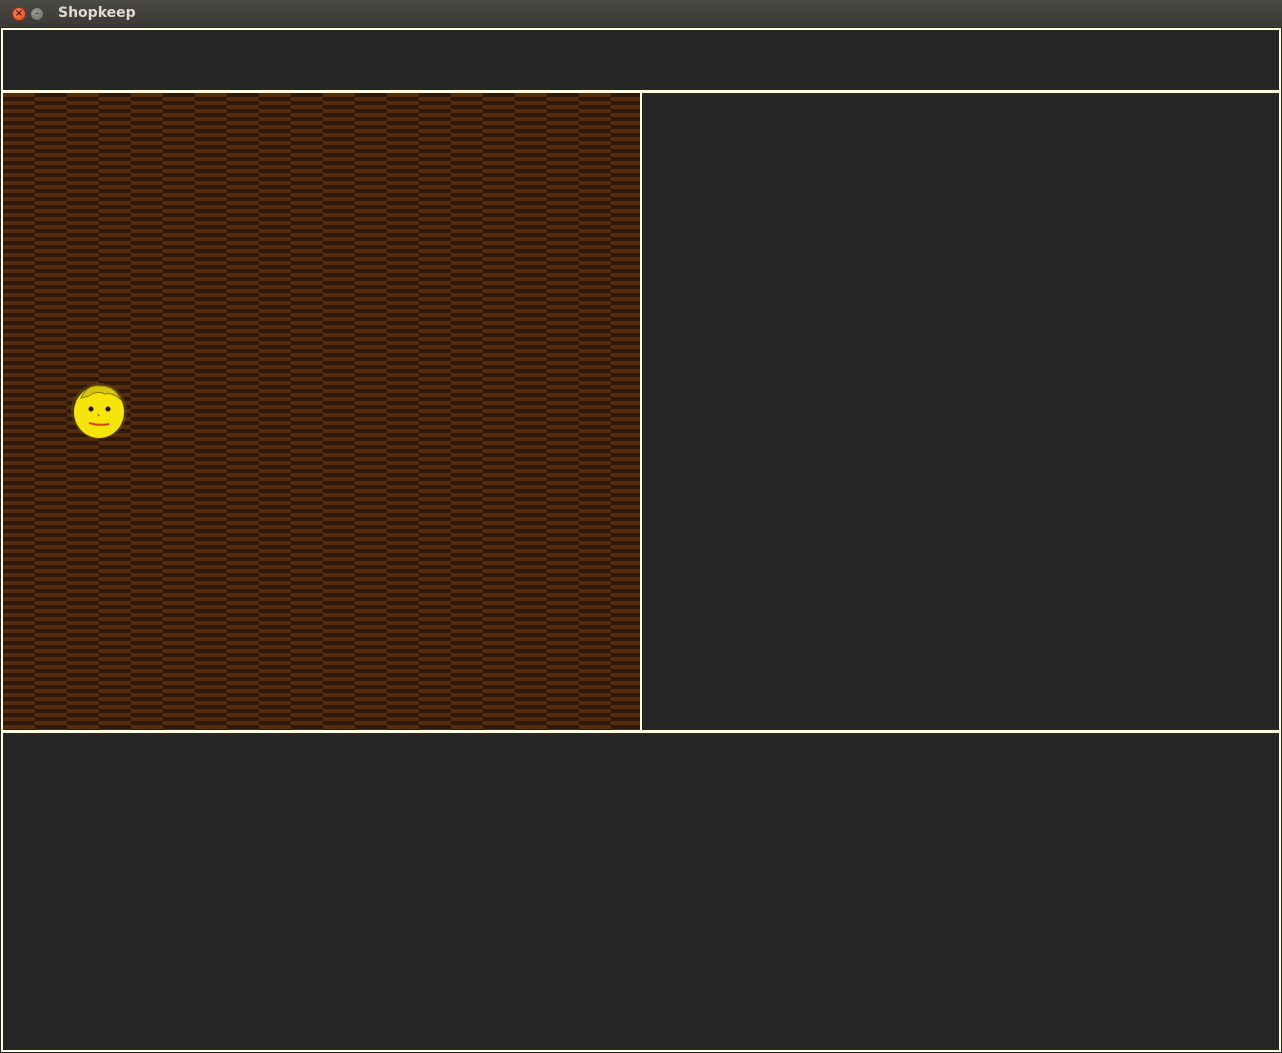  Describe the element at coordinates (19, 14) in the screenshot. I see `close-icon: ×` at that location.